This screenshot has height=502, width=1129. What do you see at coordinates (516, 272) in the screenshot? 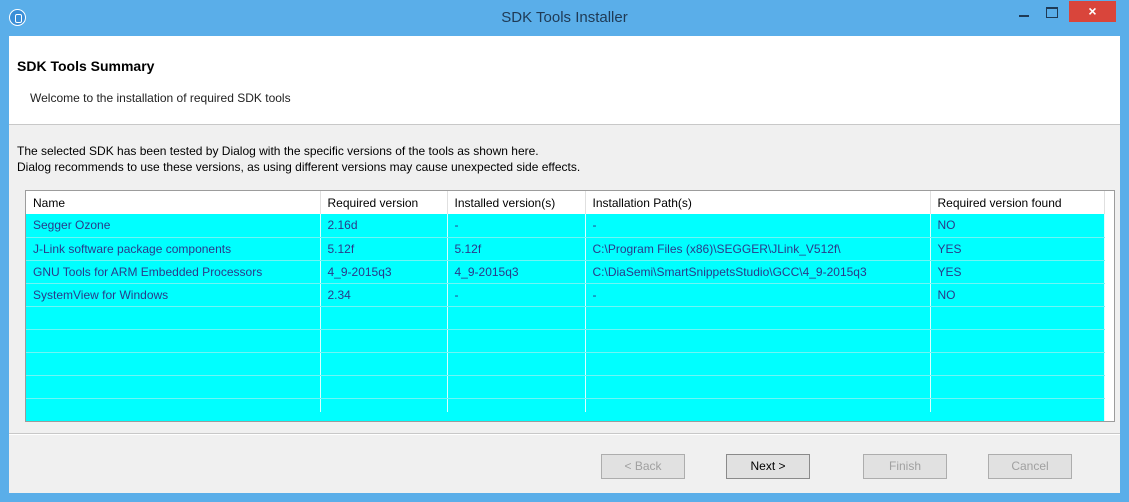
I see `cell-installed-version: 4_9-2015q3` at bounding box center [516, 272].